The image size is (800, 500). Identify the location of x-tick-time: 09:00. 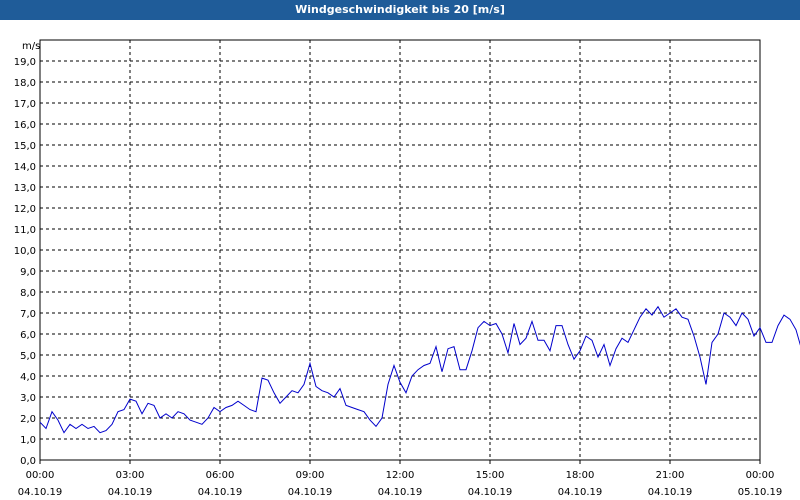
(310, 475).